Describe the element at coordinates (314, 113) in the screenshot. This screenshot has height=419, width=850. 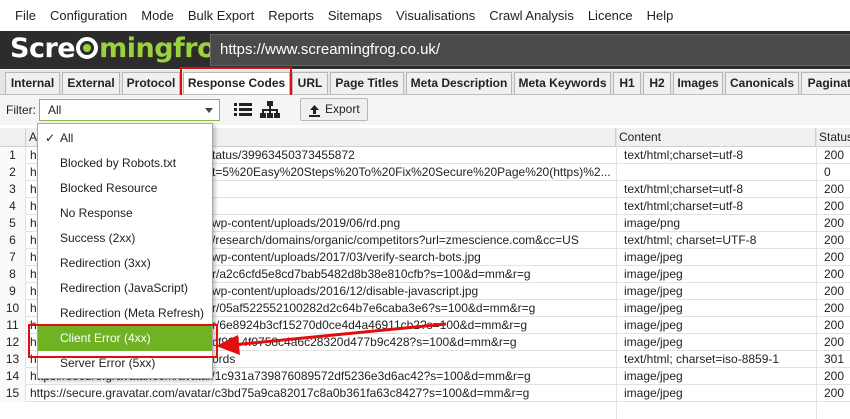
I see `upload-icon` at that location.